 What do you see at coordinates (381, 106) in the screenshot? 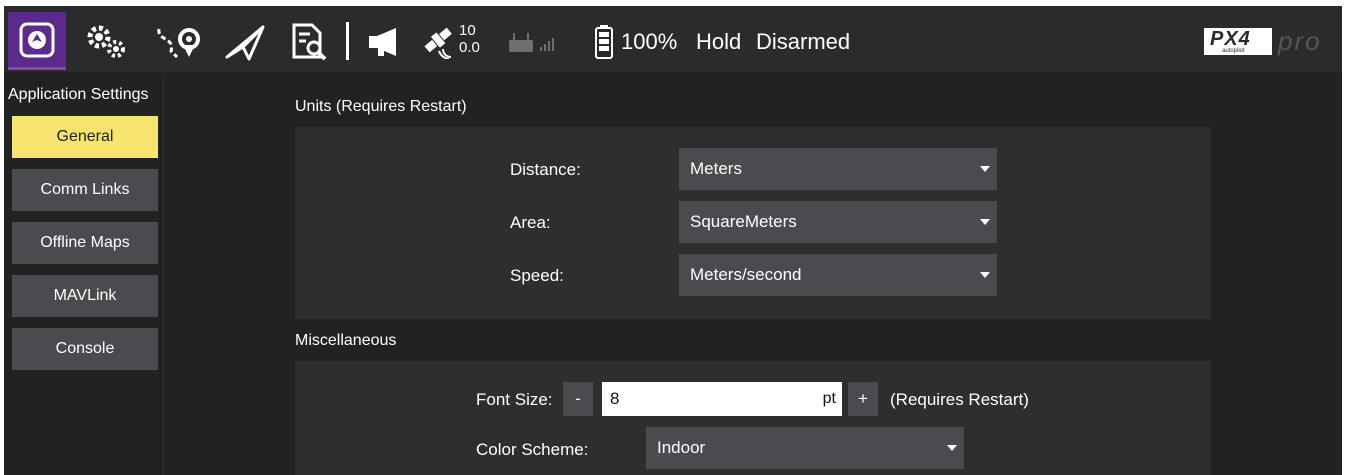
I see `units-section-title: Units (Requires Restart)` at bounding box center [381, 106].